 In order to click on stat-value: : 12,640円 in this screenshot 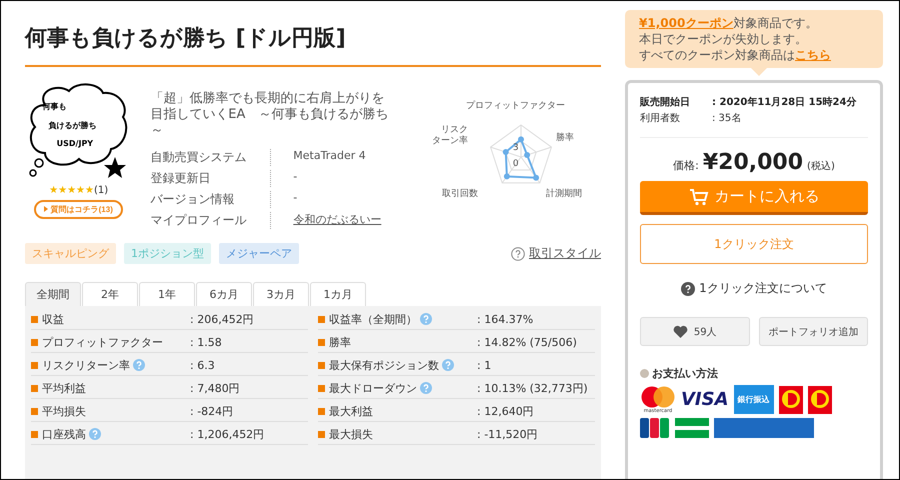, I will do `click(505, 411)`.